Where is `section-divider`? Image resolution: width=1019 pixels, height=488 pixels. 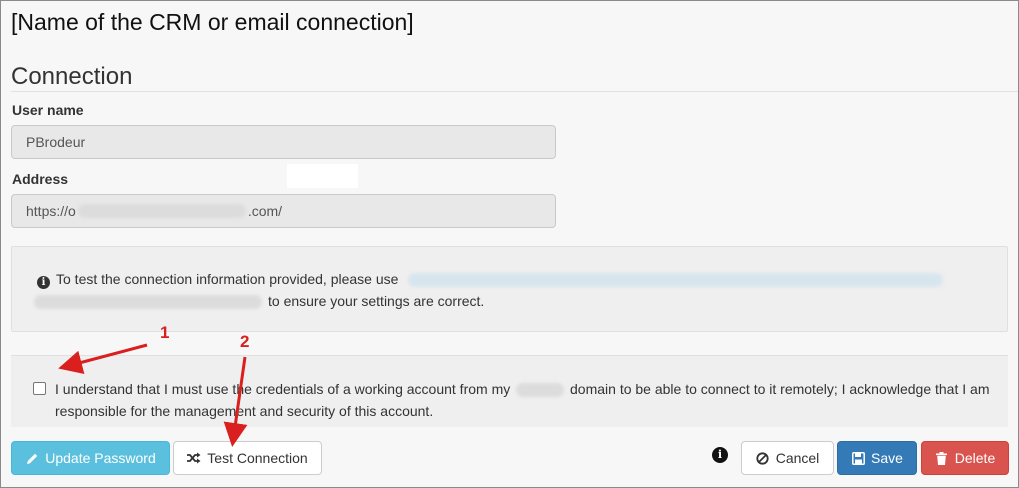 section-divider is located at coordinates (514, 91).